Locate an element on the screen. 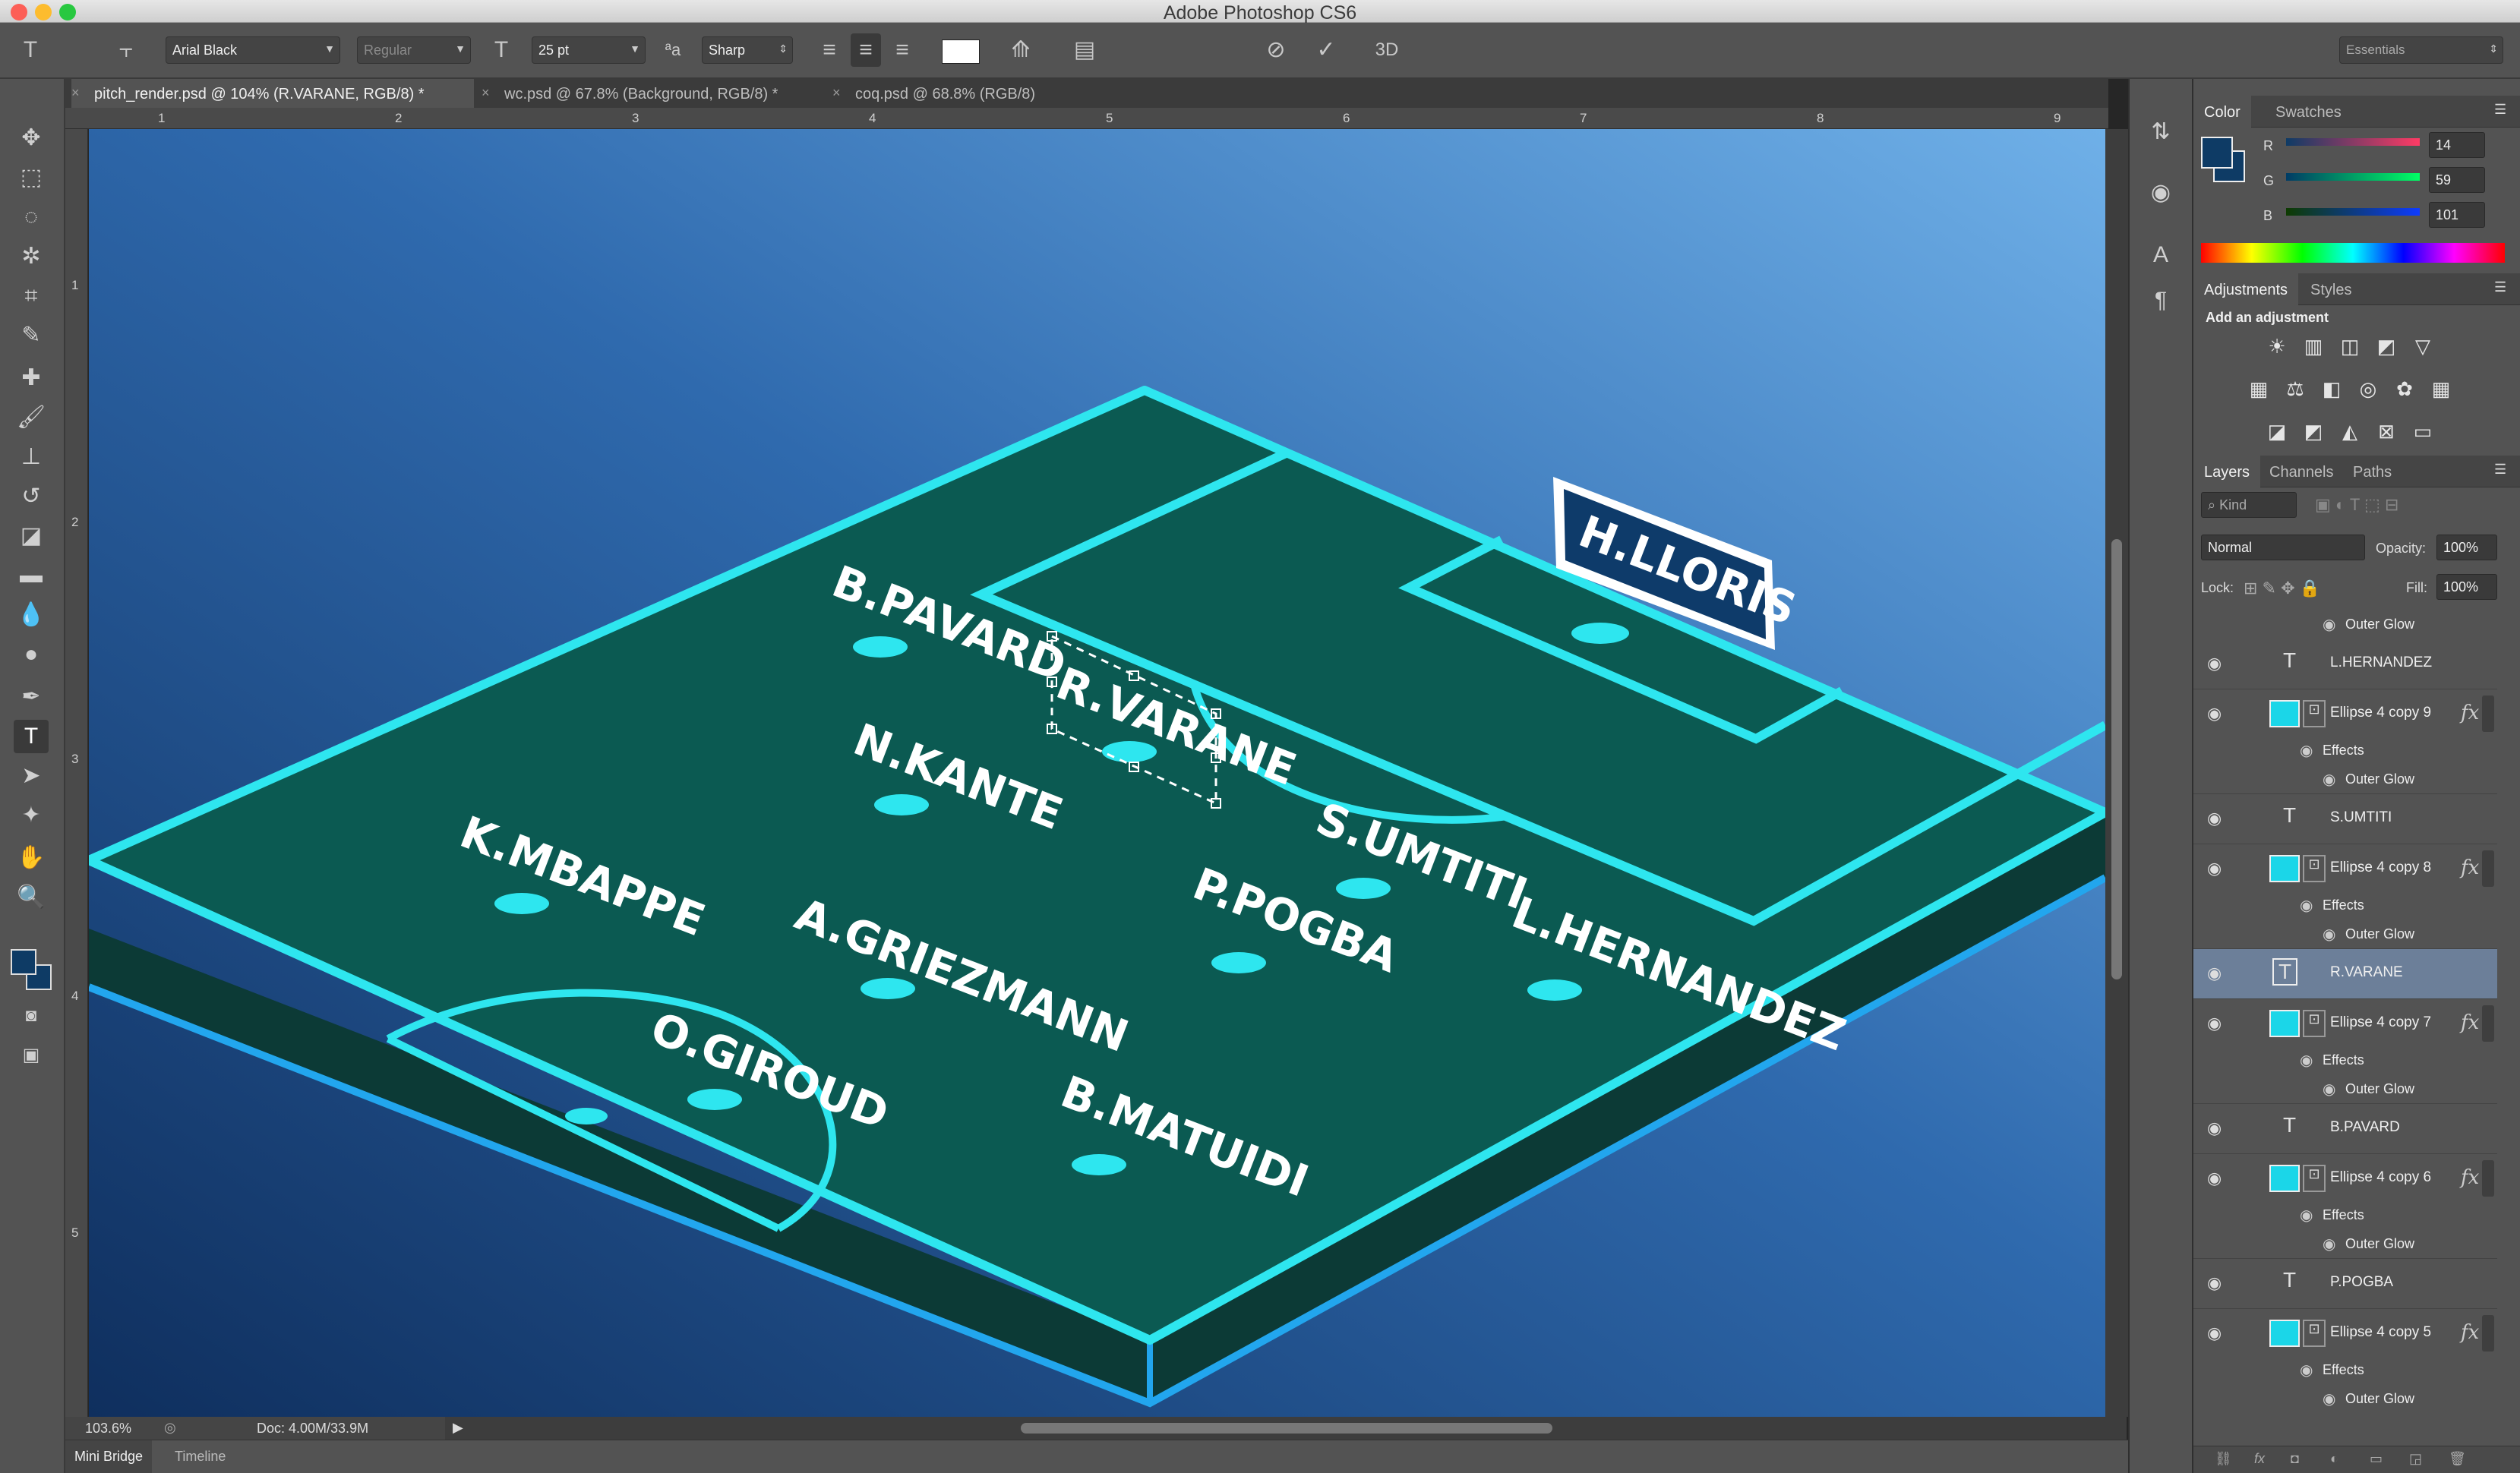  tab-swatches: Swatches is located at coordinates (2308, 112).